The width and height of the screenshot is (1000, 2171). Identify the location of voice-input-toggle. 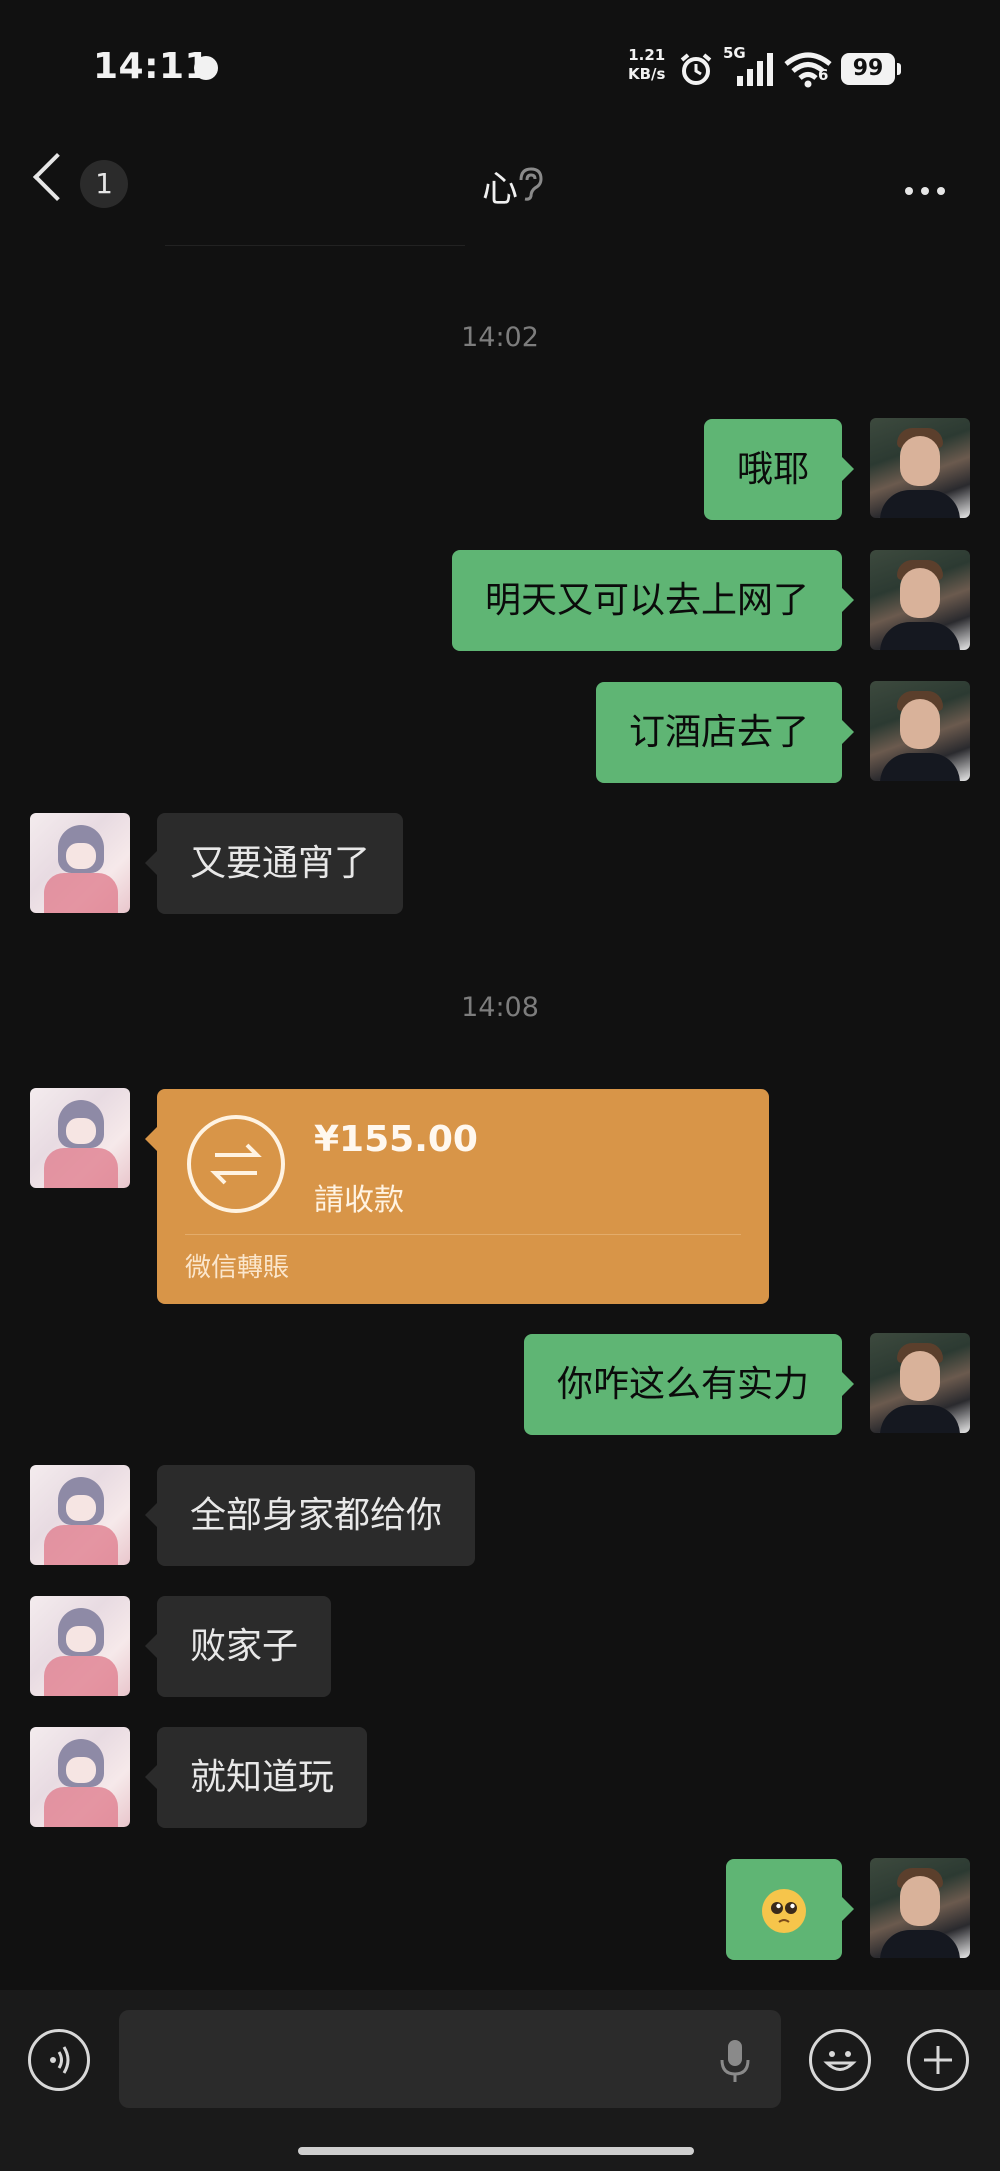
(59, 2060).